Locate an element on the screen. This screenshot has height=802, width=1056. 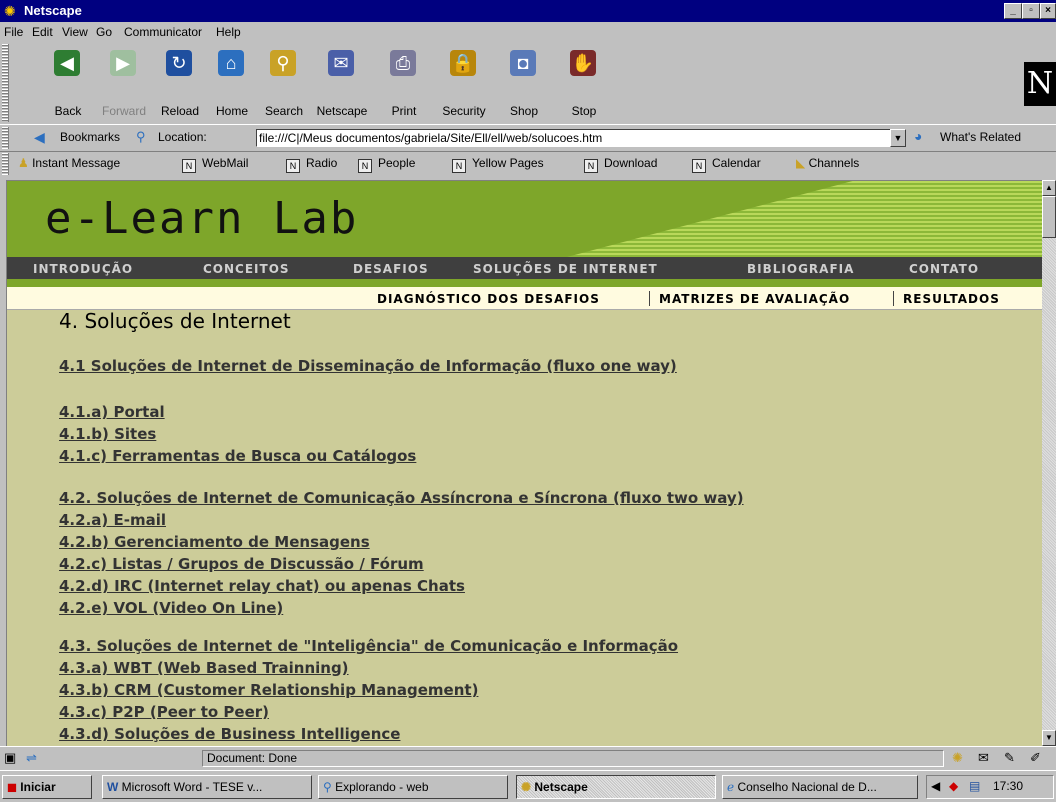
link-4-2-b: 4.2.b) Gerenciamento de Mensagens is located at coordinates (214, 542).